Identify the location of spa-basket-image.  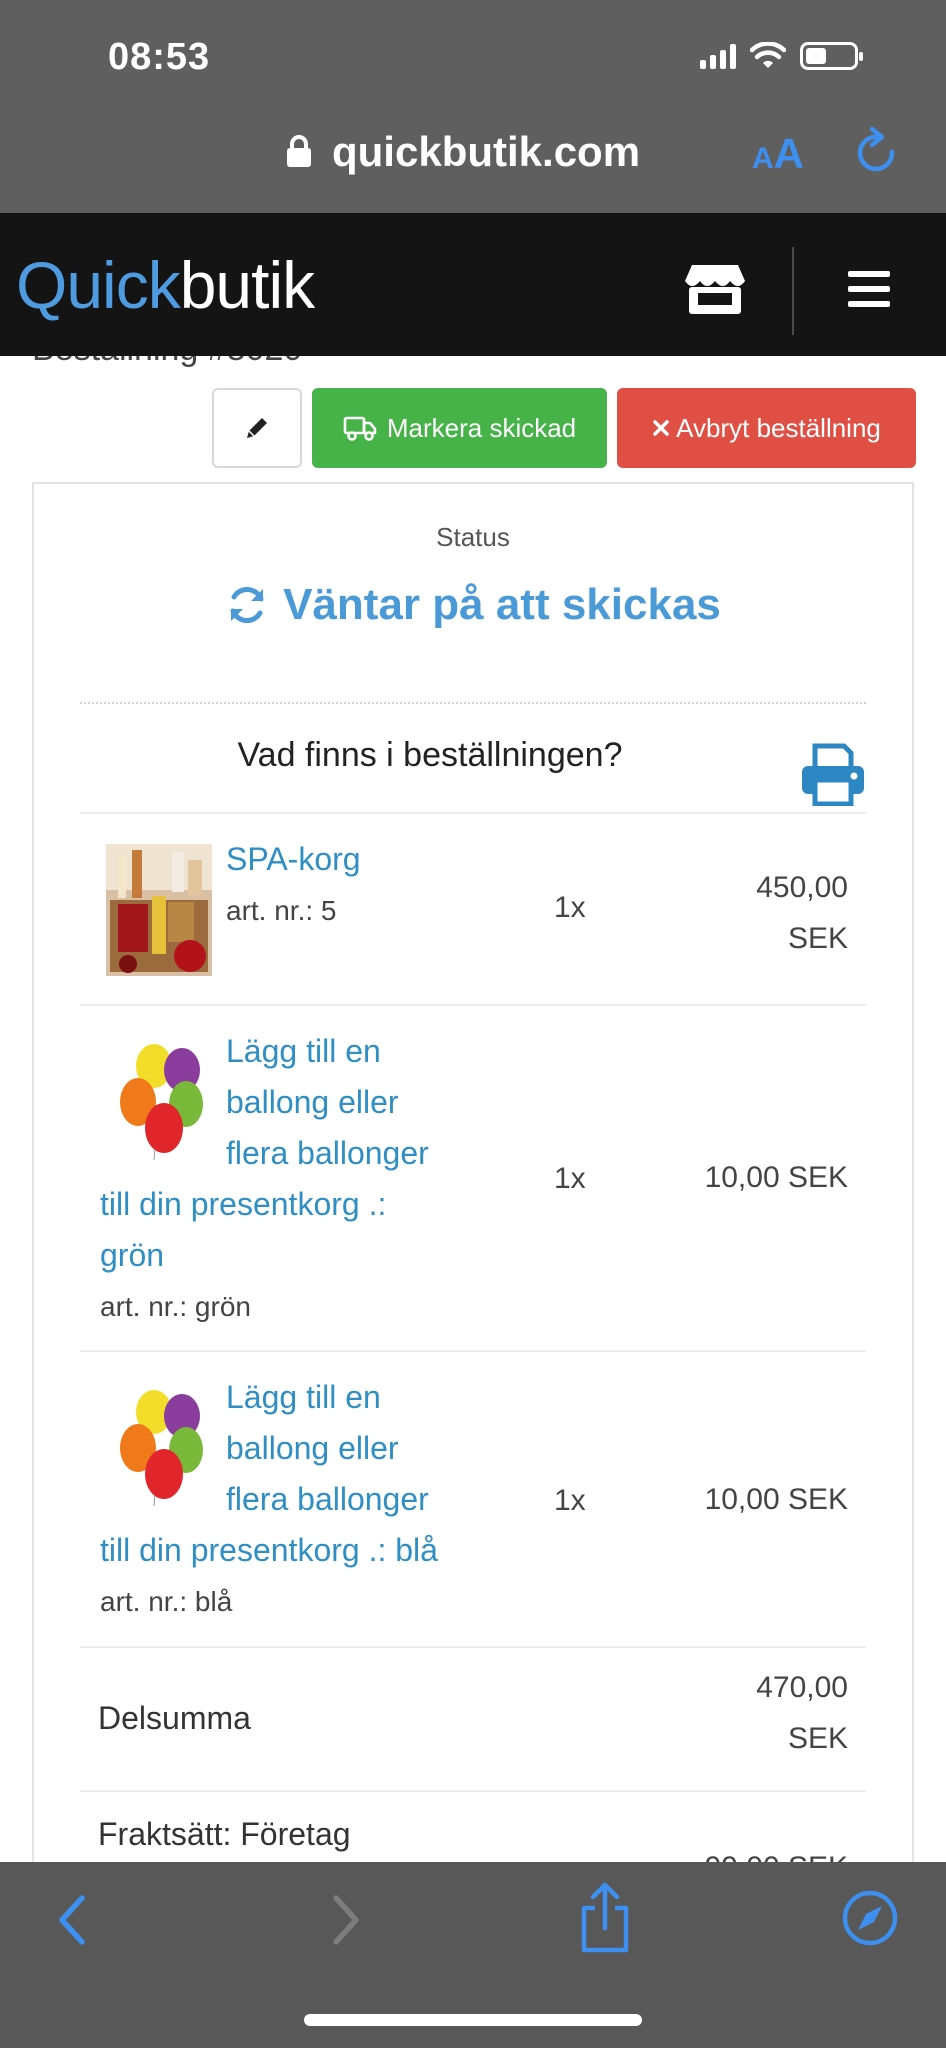
(159, 910).